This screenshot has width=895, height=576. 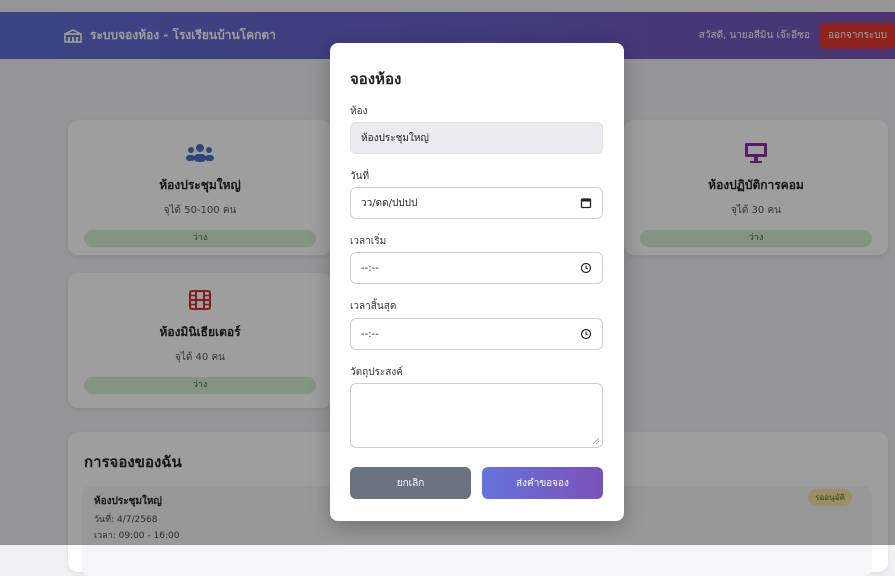 What do you see at coordinates (476, 138) in the screenshot?
I see `room-field: ห้องประชุมใหญ่` at bounding box center [476, 138].